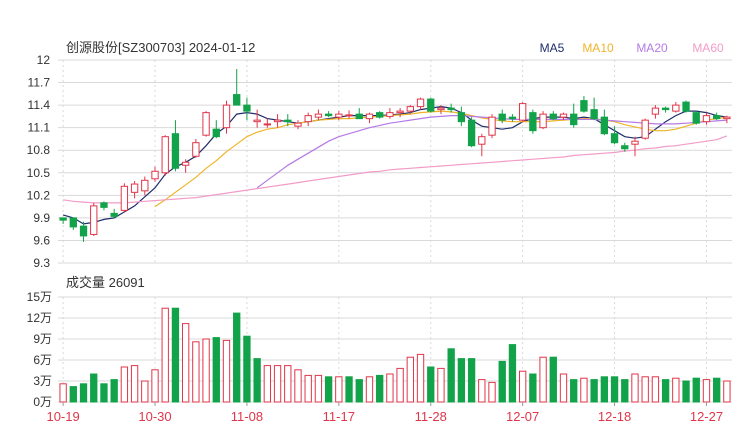 The height and width of the screenshot is (440, 740). I want to click on volume-tick-label: 6万, so click(42, 360).